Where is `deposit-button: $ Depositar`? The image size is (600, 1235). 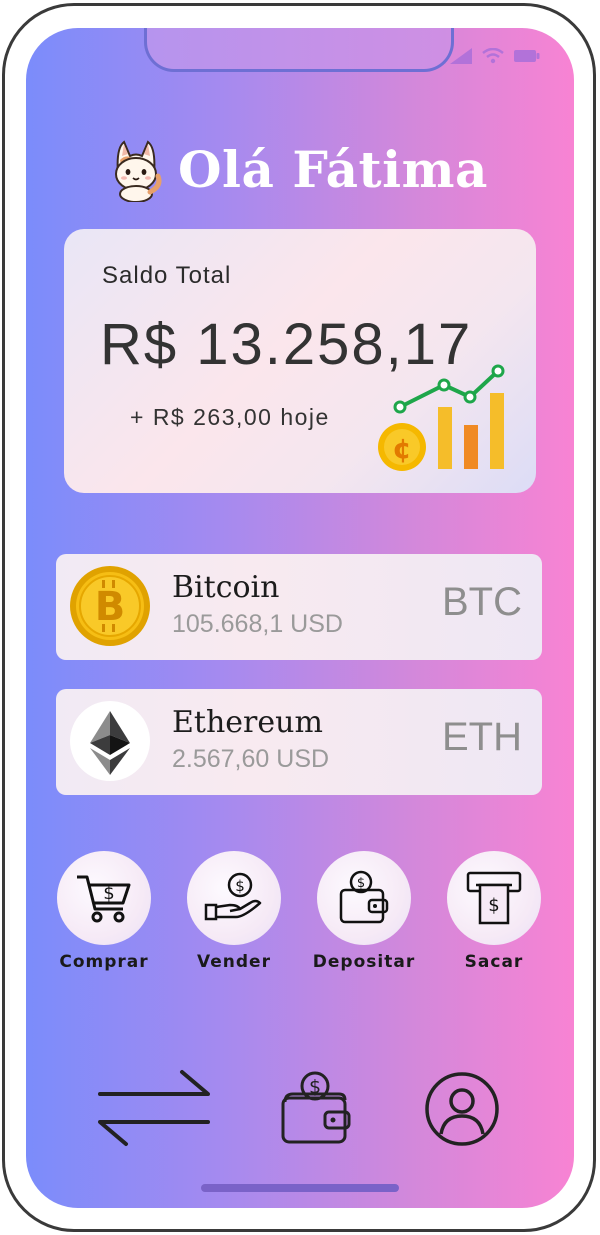
deposit-button: $ Depositar is located at coordinates (364, 911).